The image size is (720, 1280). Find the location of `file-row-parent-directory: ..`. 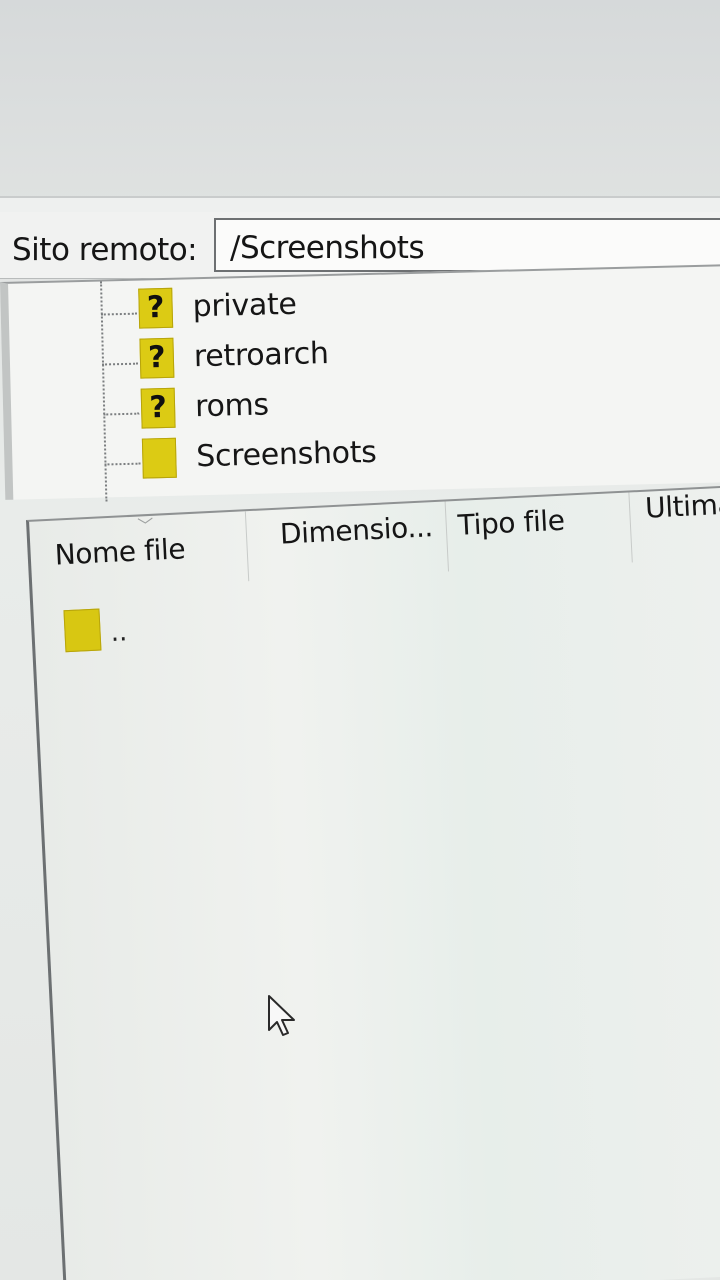

file-row-parent-directory: .. is located at coordinates (214, 627).